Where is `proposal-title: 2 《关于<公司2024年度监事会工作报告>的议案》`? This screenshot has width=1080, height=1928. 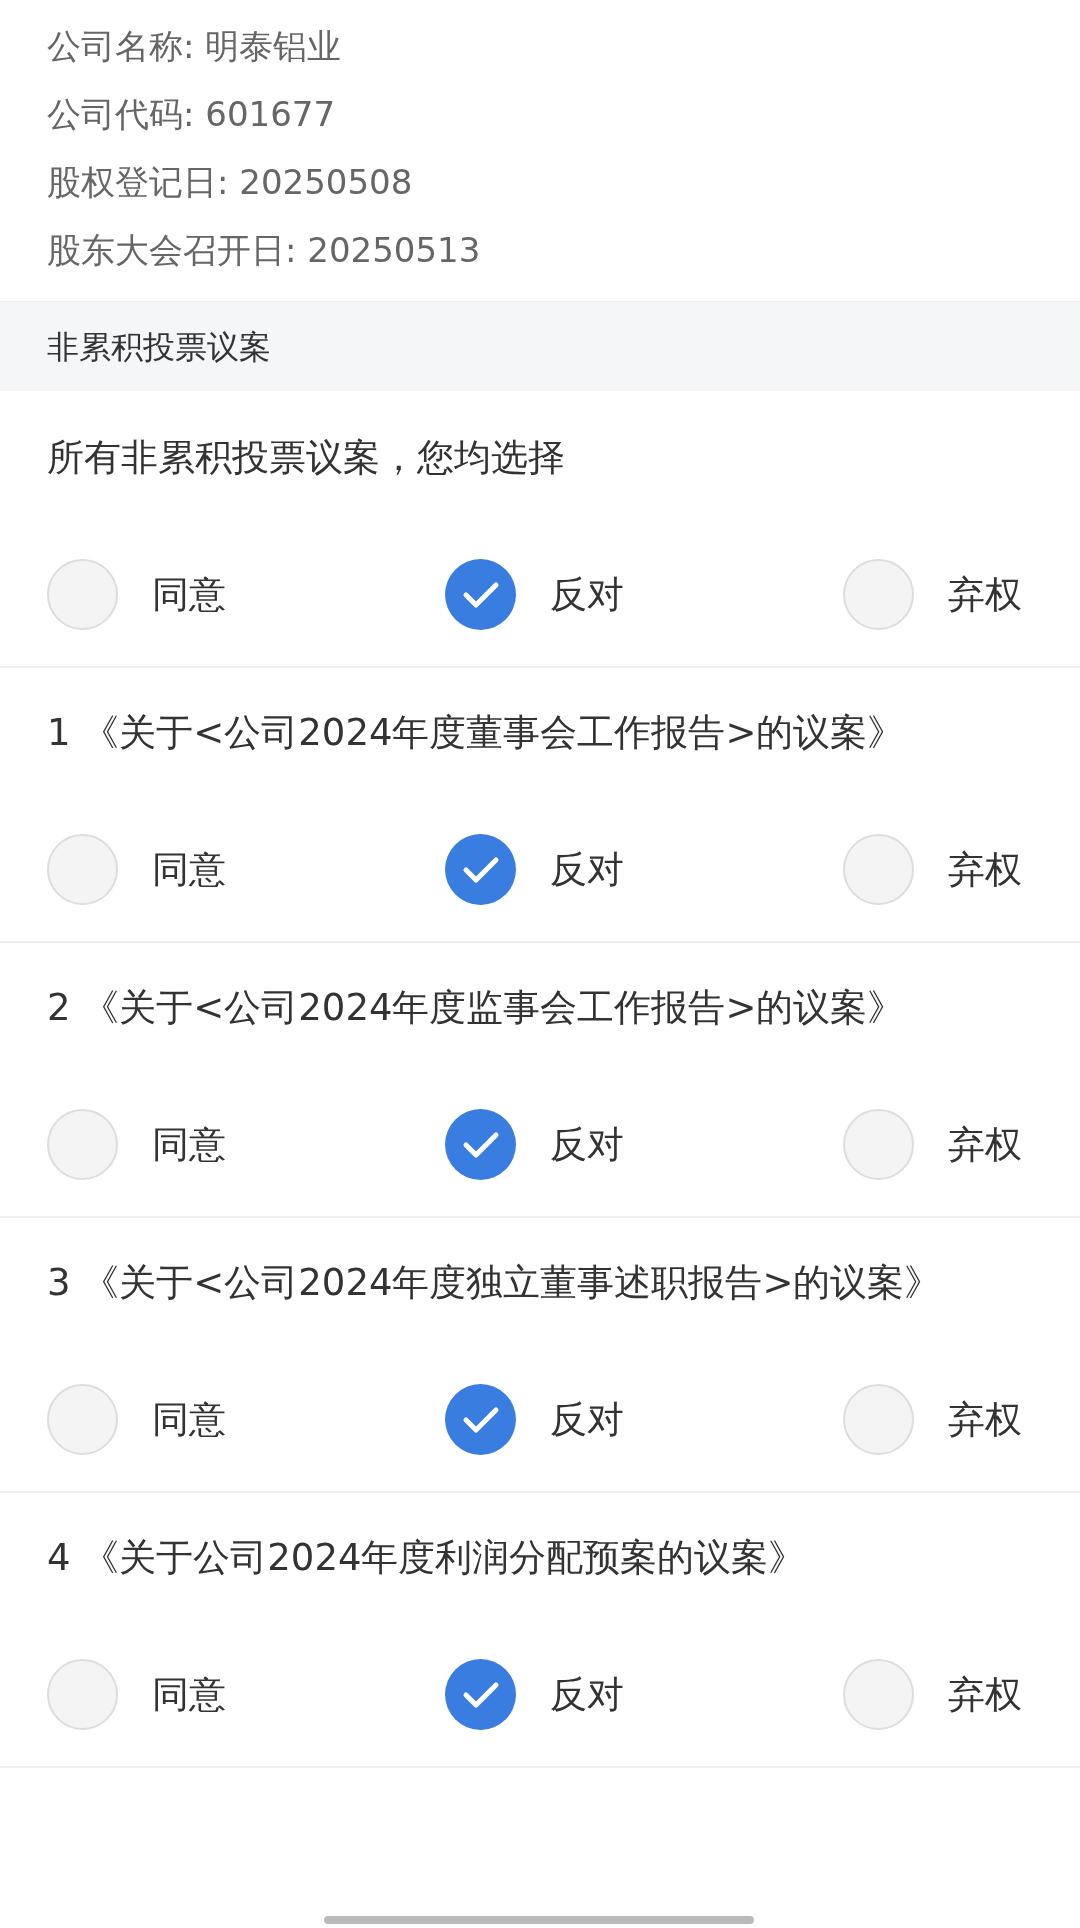 proposal-title: 2 《关于<公司2024年度监事会工作报告>的议案》 is located at coordinates (476, 1008).